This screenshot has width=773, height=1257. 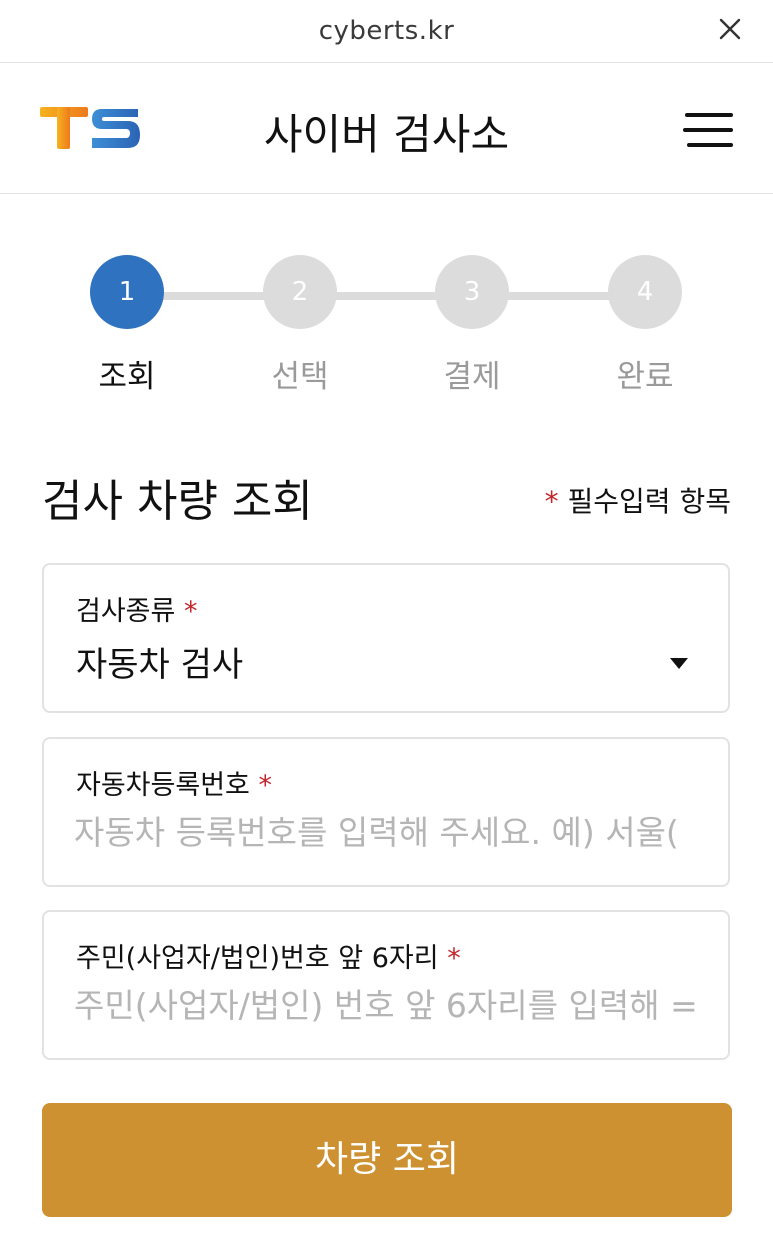 I want to click on step-number: 1, so click(x=127, y=292).